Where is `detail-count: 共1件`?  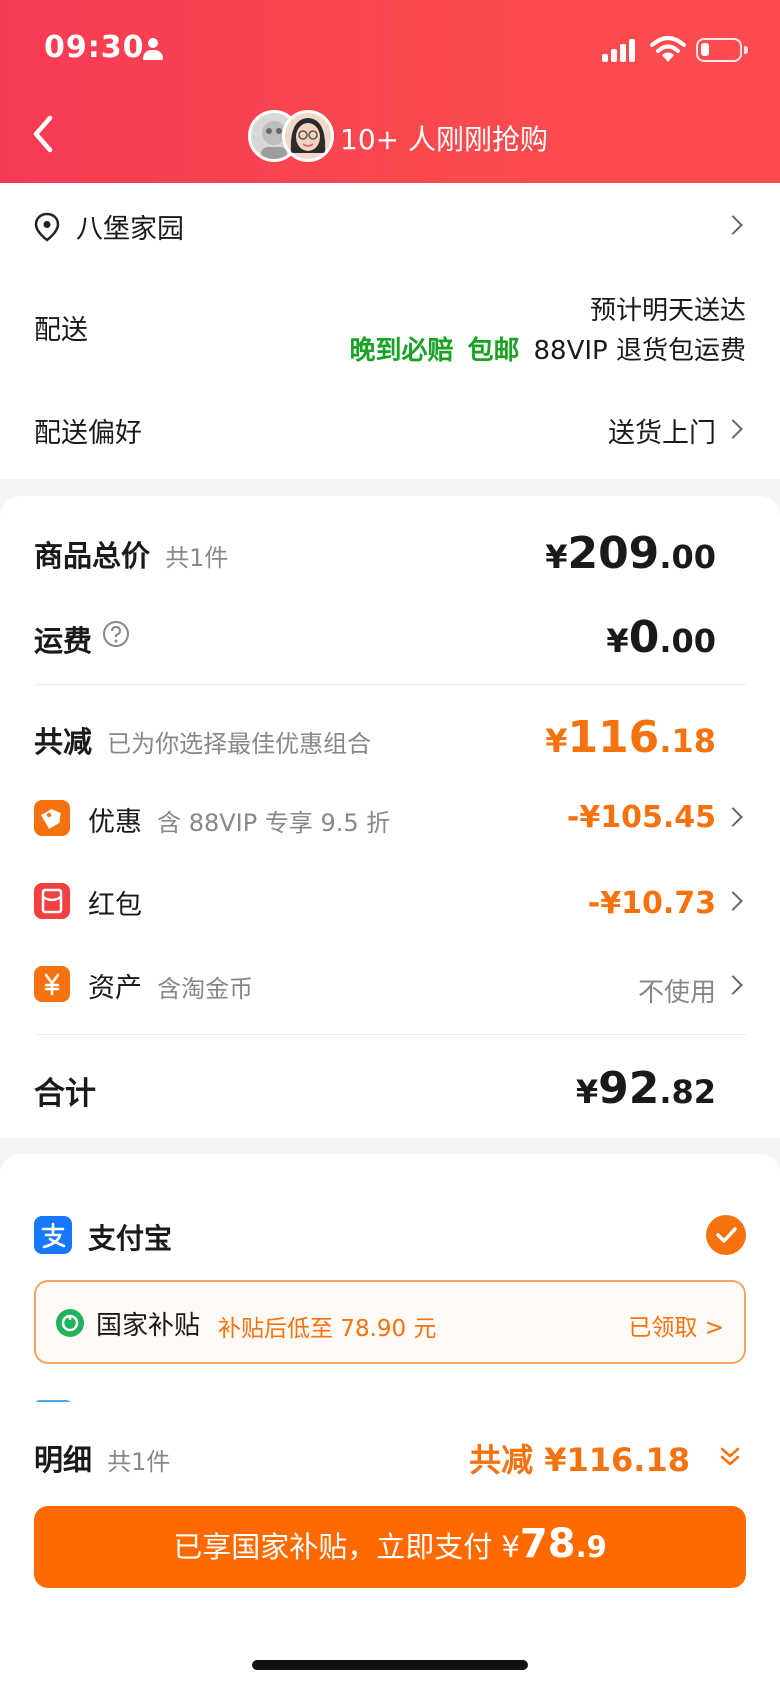 detail-count: 共1件 is located at coordinates (139, 1462).